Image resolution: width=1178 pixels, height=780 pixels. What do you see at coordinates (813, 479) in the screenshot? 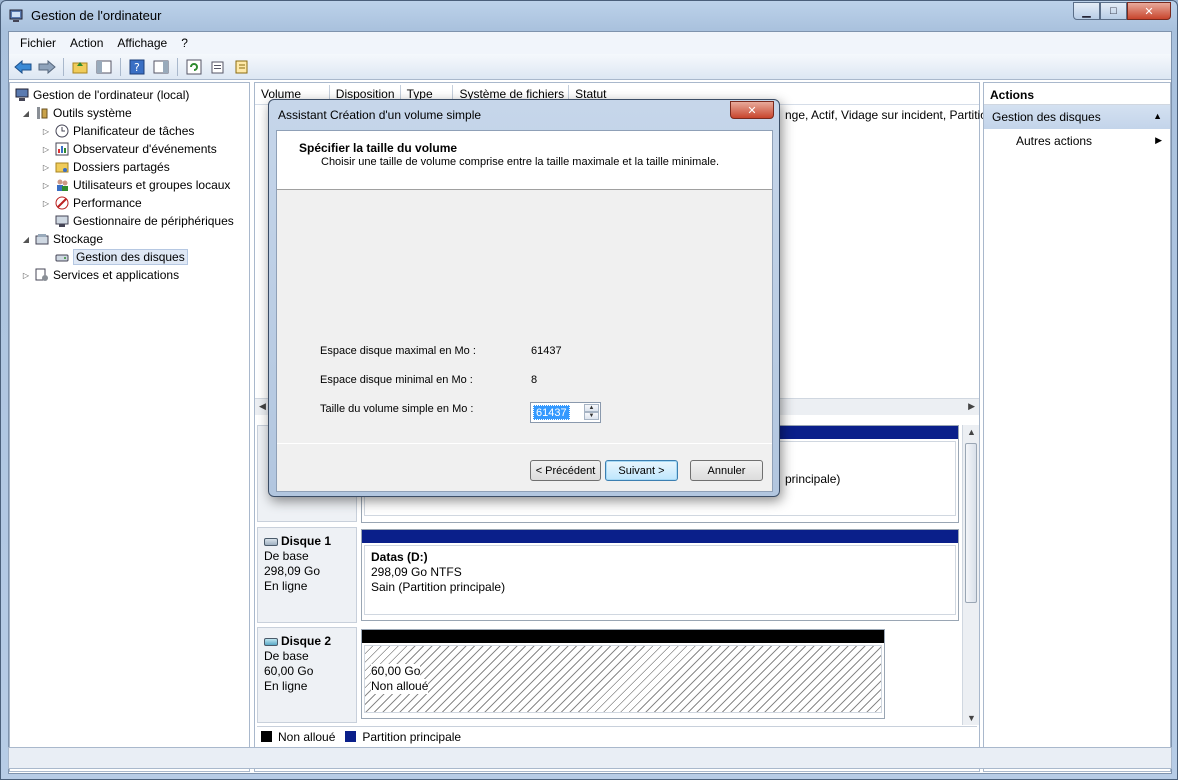
I see `partition-status: principale)` at bounding box center [813, 479].